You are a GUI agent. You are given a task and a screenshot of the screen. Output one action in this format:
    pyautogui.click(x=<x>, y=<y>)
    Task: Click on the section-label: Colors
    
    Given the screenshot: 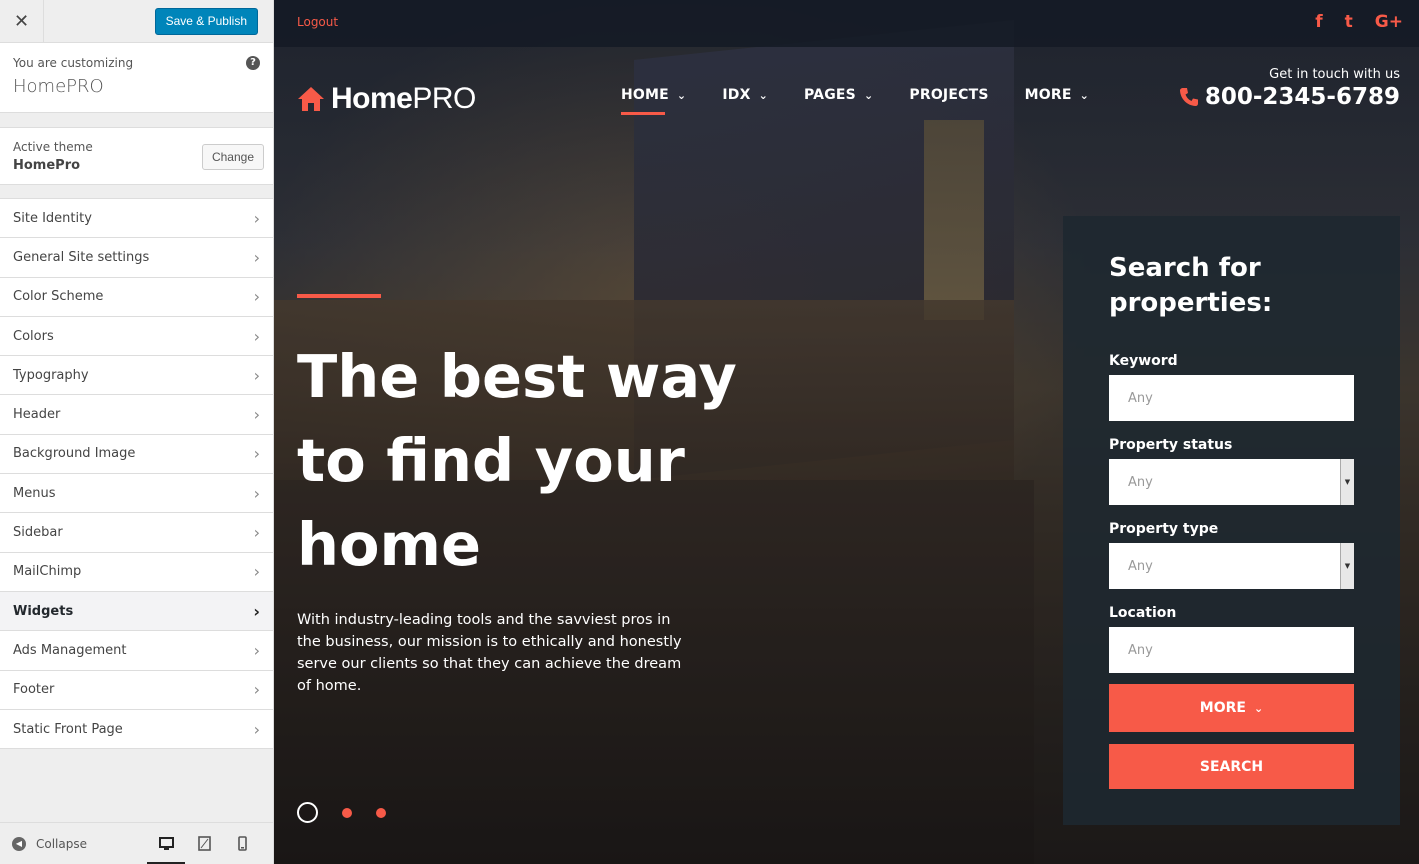 What is the action you would take?
    pyautogui.click(x=33, y=336)
    